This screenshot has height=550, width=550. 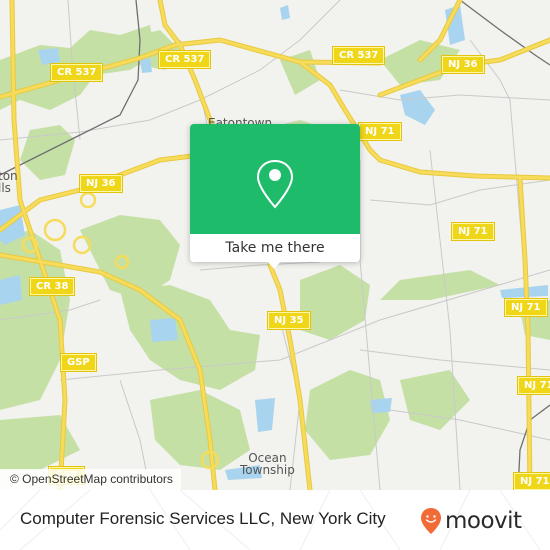 What do you see at coordinates (52, 286) in the screenshot?
I see `road-shield-cr38: CR 38` at bounding box center [52, 286].